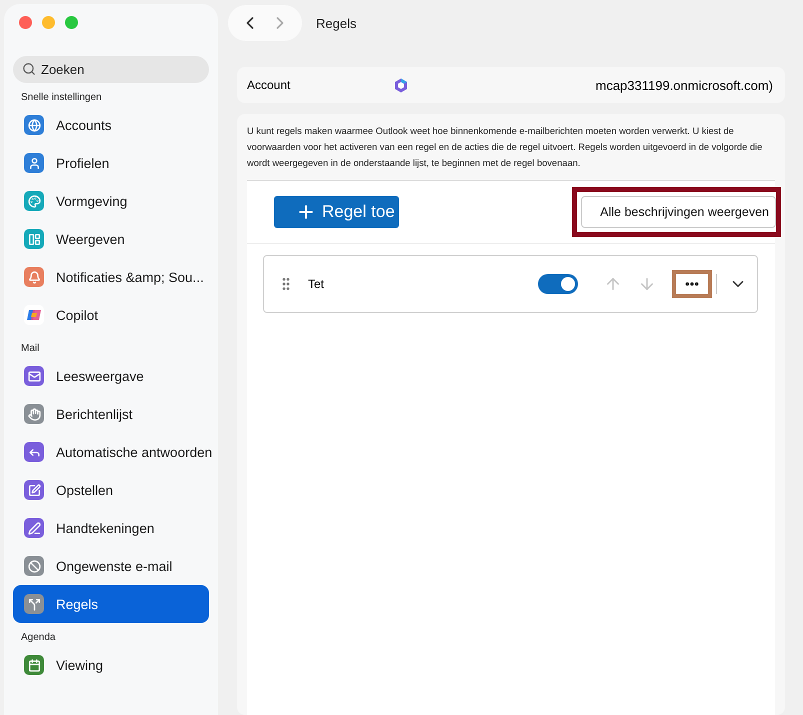  What do you see at coordinates (111, 201) in the screenshot?
I see `sidebar-item: Vormgeving` at bounding box center [111, 201].